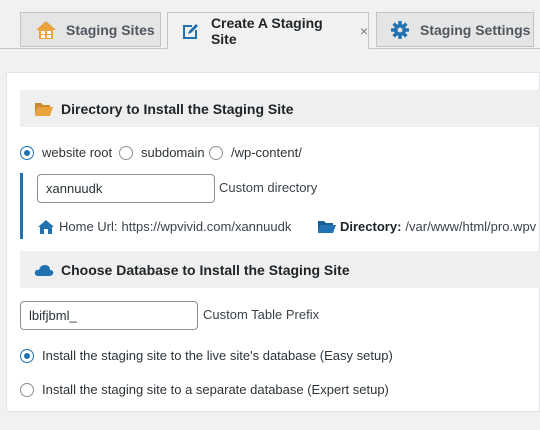  I want to click on house-icon, so click(46, 30).